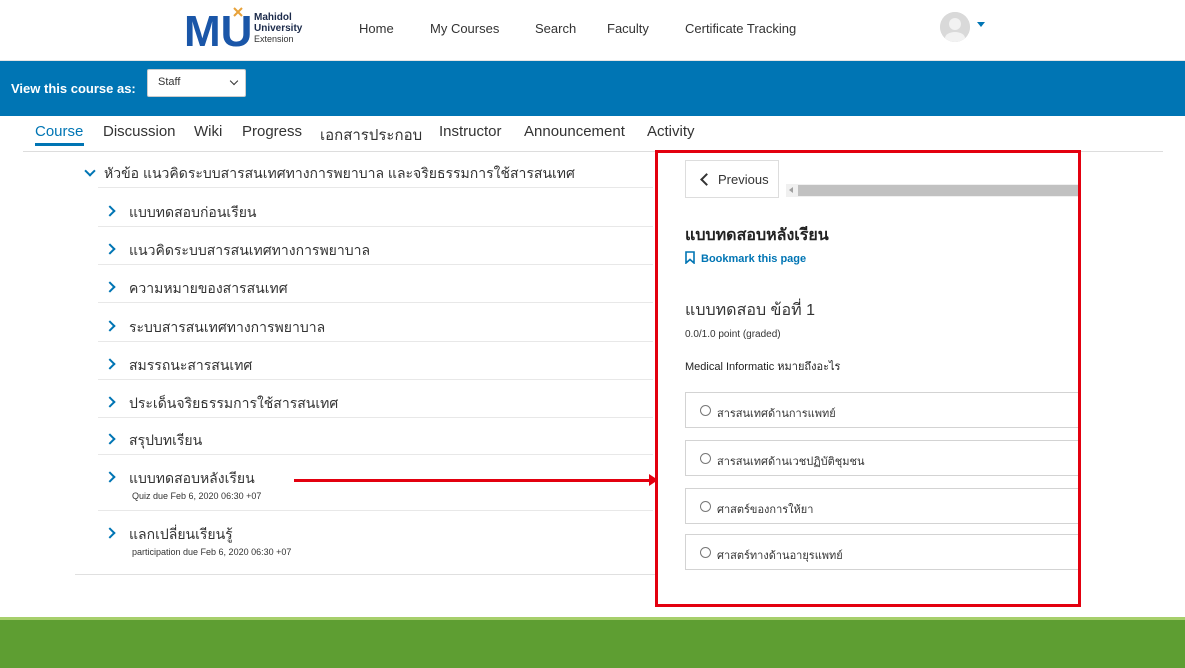 This screenshot has width=1185, height=668. Describe the element at coordinates (191, 365) in the screenshot. I see `outline-item-label: สมรรถนะสารสนเทศ` at that location.